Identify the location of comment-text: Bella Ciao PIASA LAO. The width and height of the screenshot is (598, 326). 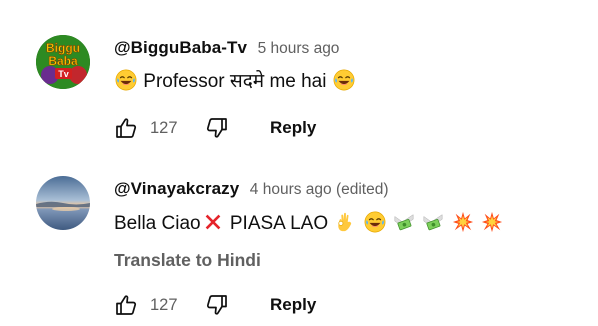
(309, 224).